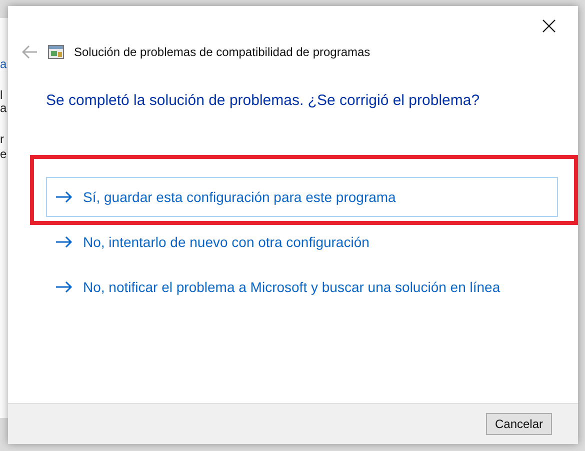 This screenshot has width=585, height=451. What do you see at coordinates (519, 424) in the screenshot?
I see `cancel-button: Cancelar` at bounding box center [519, 424].